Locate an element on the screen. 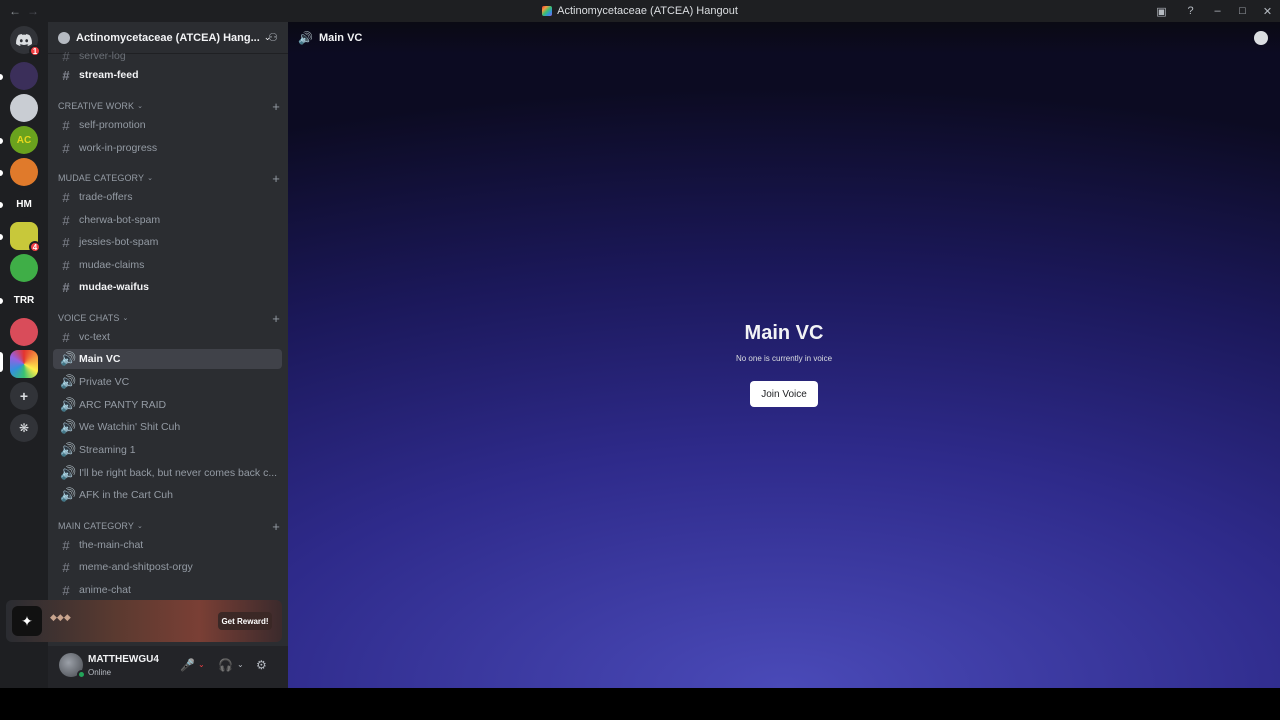 This screenshot has height=720, width=1280. server-3: AC is located at coordinates (24, 140).